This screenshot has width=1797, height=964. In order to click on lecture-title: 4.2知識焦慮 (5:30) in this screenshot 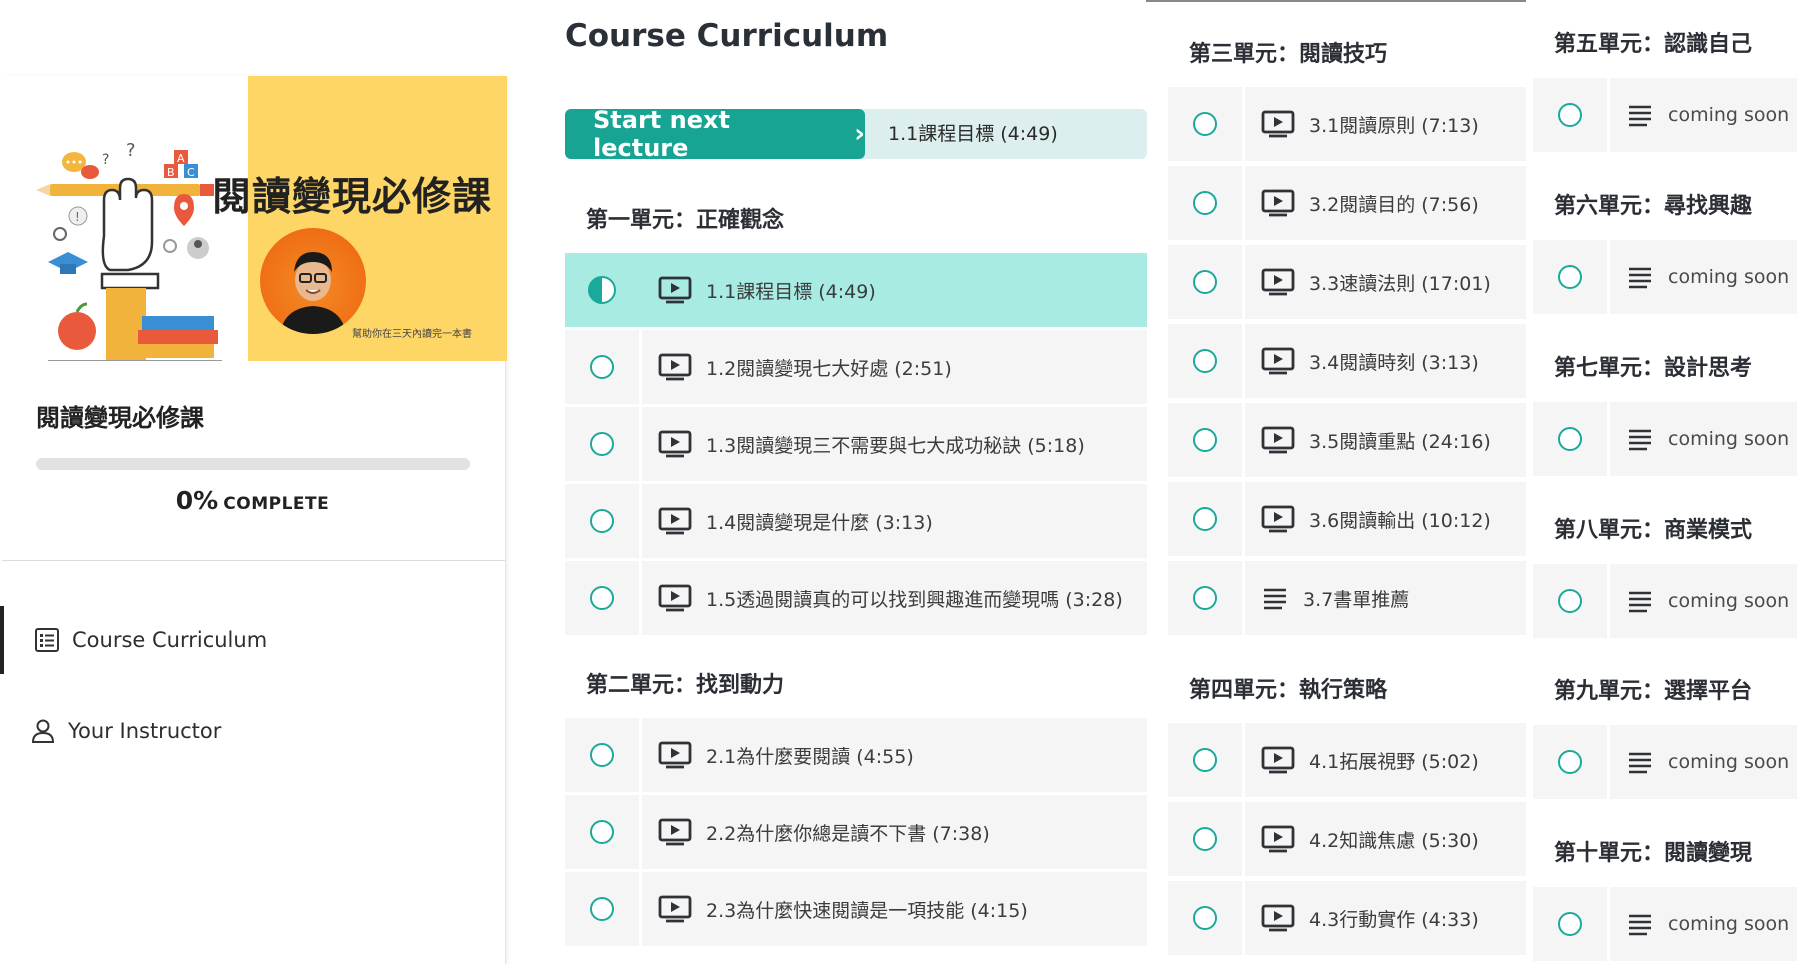, I will do `click(1394, 840)`.